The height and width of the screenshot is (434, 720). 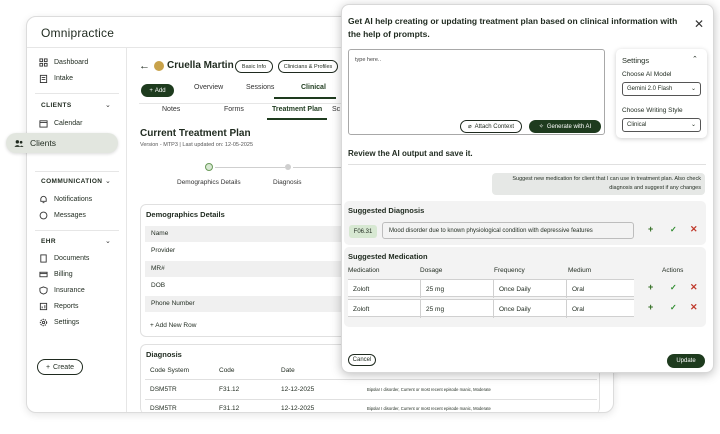 I want to click on step-label-diagnosis: Diagnosis, so click(x=287, y=182).